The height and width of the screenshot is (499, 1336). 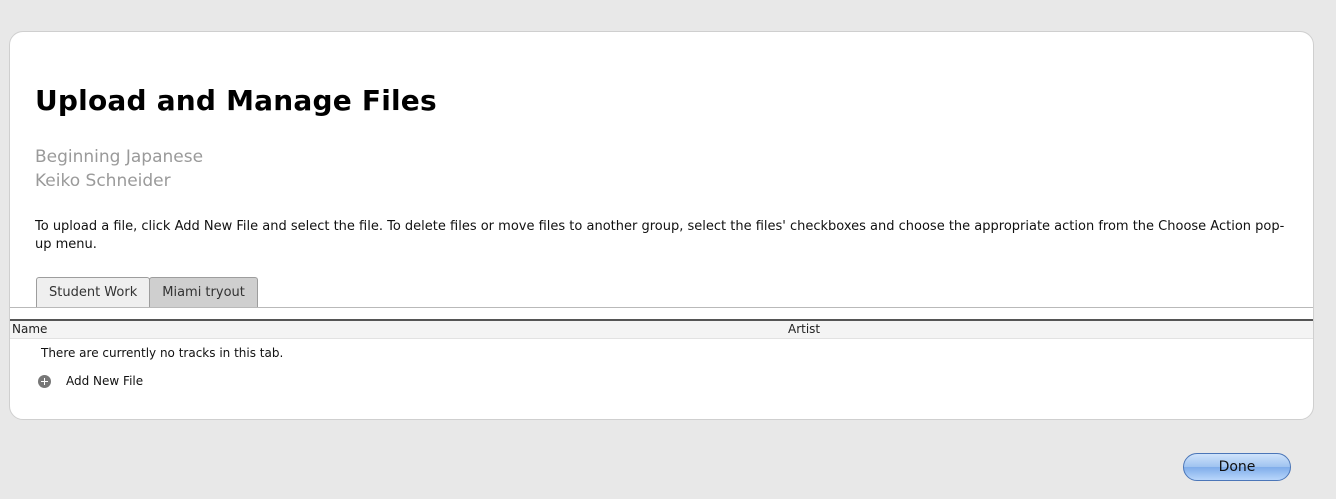 What do you see at coordinates (203, 292) in the screenshot?
I see `tab-miami-tryout: Miami tryout` at bounding box center [203, 292].